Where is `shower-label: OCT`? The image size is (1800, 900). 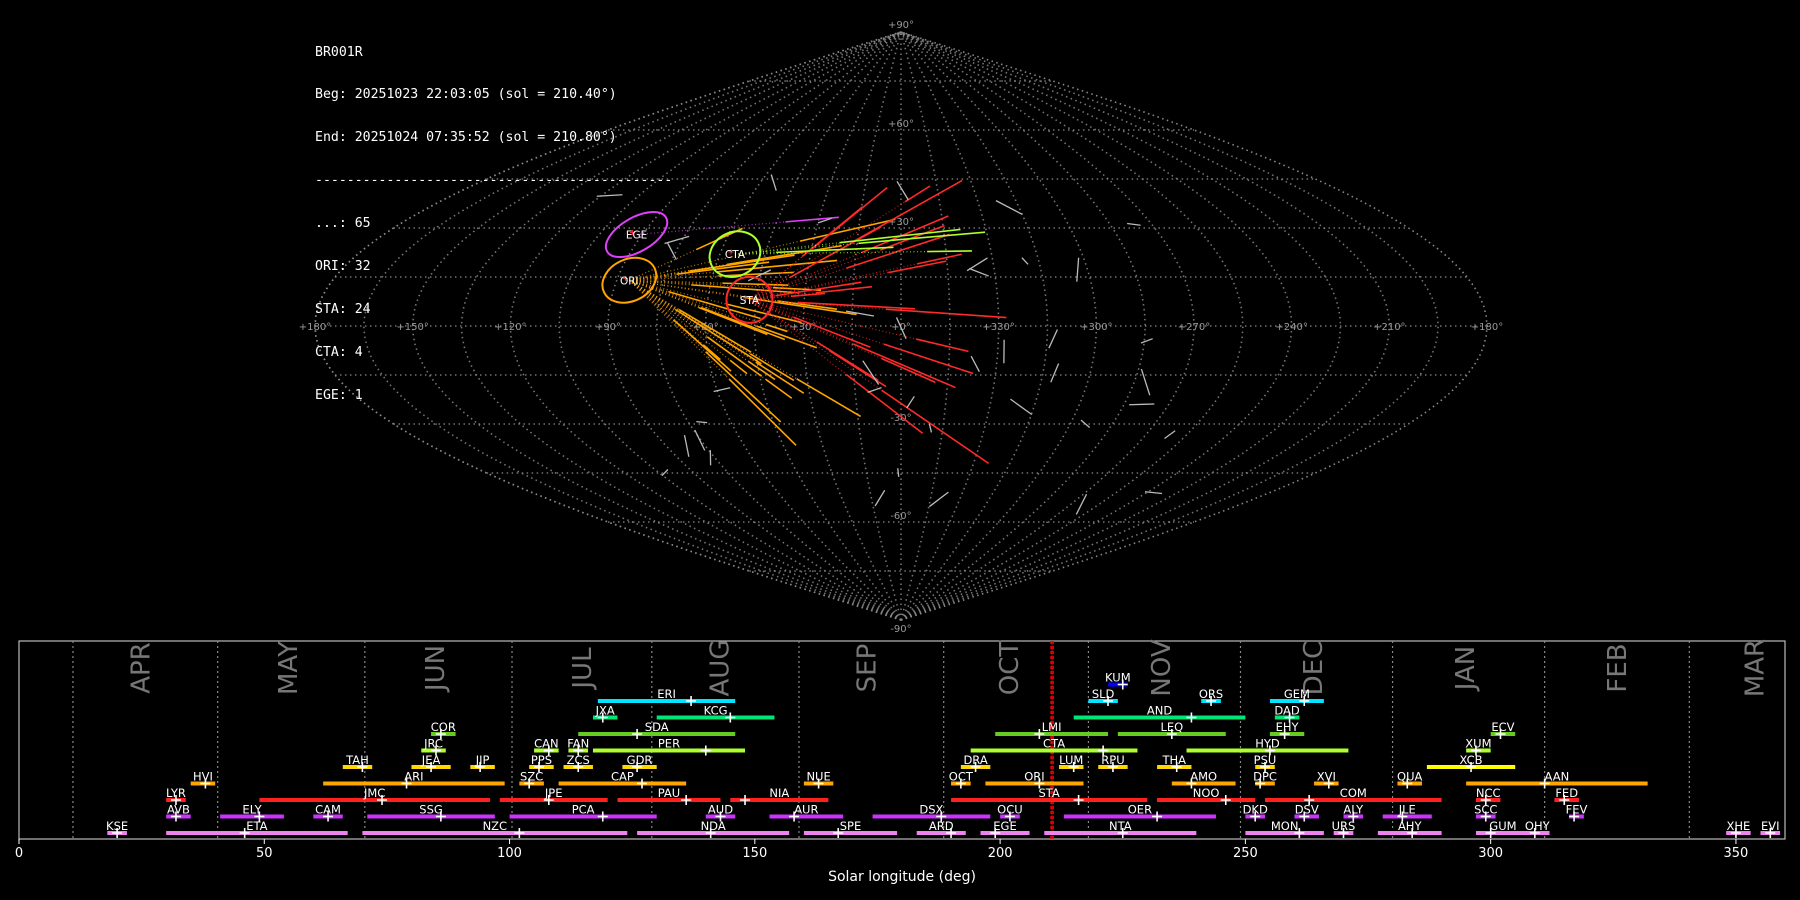 shower-label: OCT is located at coordinates (961, 777).